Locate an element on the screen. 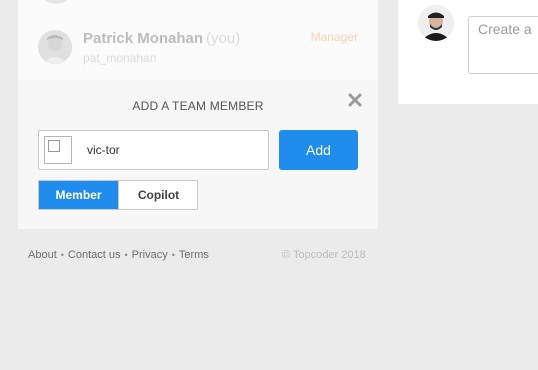 Image resolution: width=538 pixels, height=370 pixels. comment-placeholder: Create a is located at coordinates (505, 29).